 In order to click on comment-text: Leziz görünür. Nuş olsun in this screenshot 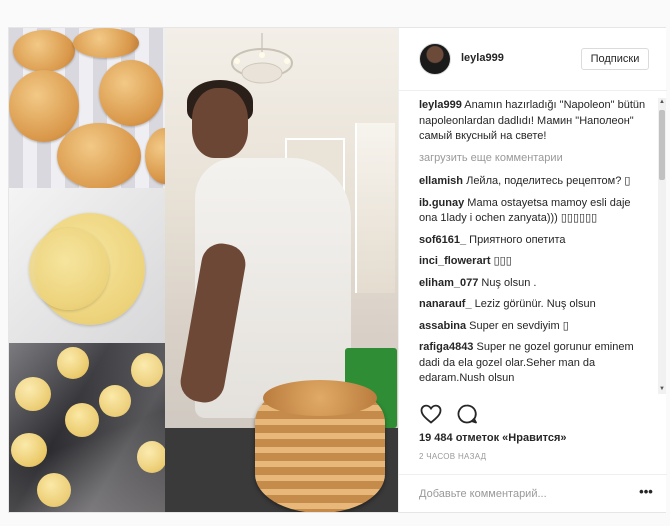, I will do `click(535, 304)`.